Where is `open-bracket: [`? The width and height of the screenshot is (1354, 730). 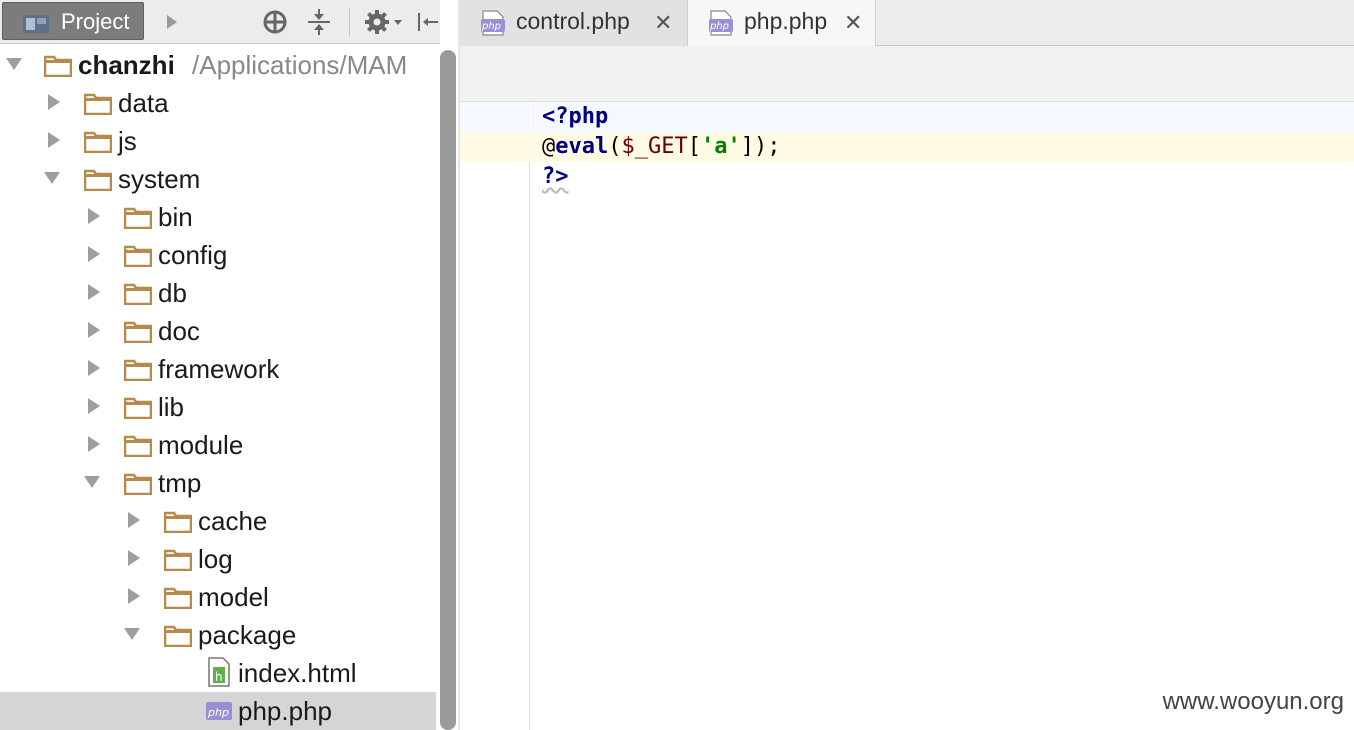 open-bracket: [ is located at coordinates (694, 146).